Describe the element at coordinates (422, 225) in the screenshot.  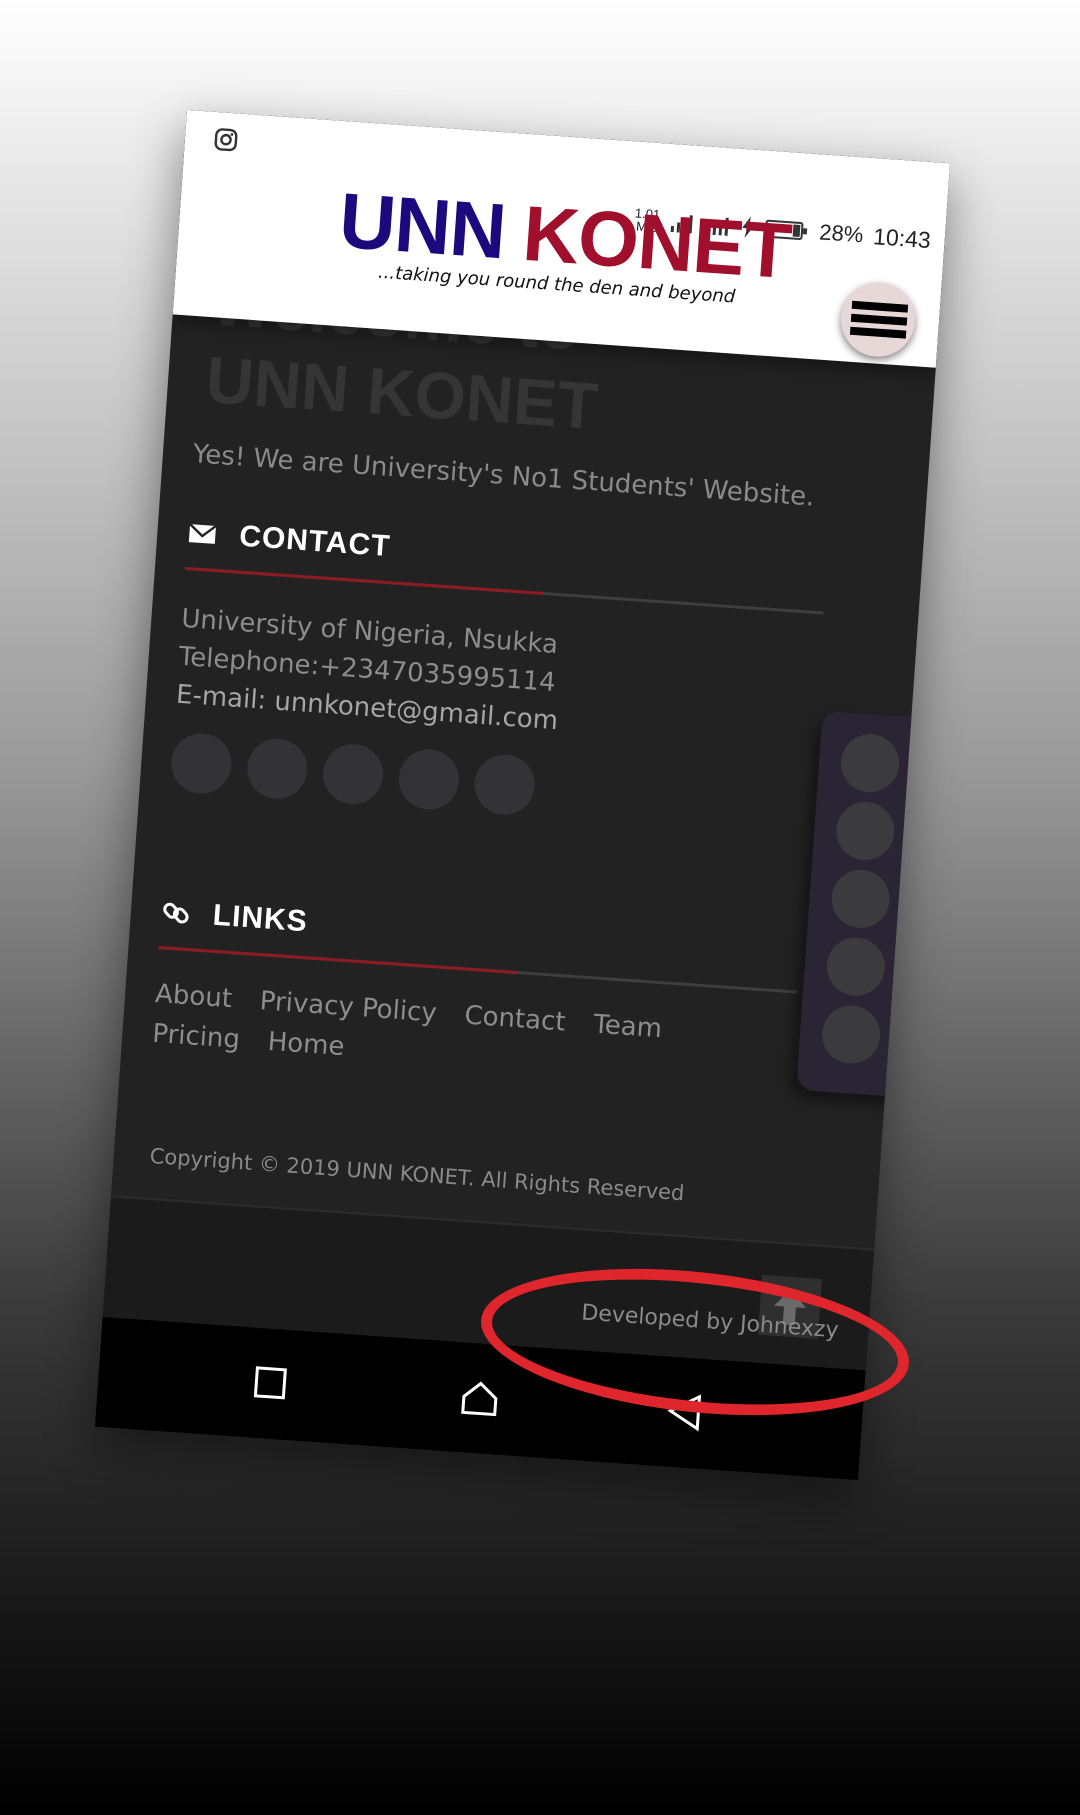
I see `logo-text-unn: UNN` at that location.